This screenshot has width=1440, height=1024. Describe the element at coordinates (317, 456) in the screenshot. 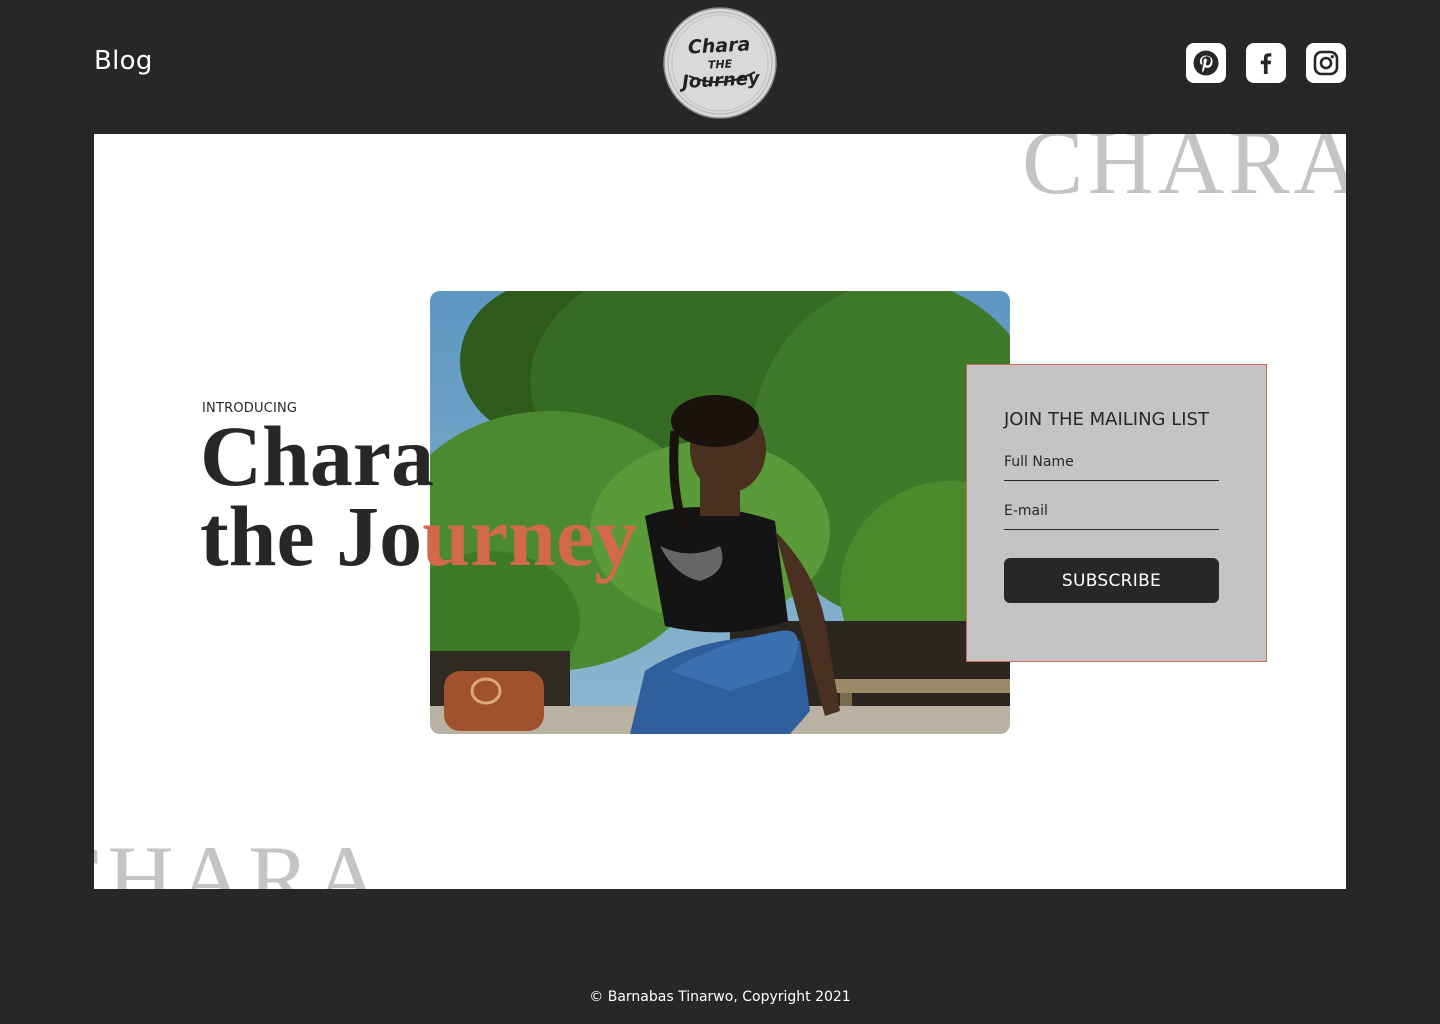

I see `hero-title-line1: Chara` at that location.